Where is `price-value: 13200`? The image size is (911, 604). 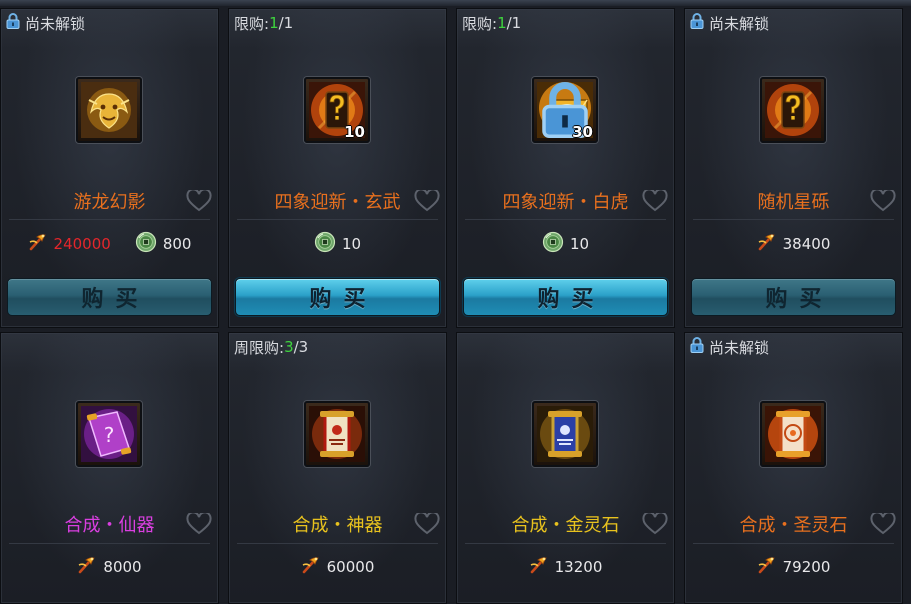 price-value: 13200 is located at coordinates (578, 567).